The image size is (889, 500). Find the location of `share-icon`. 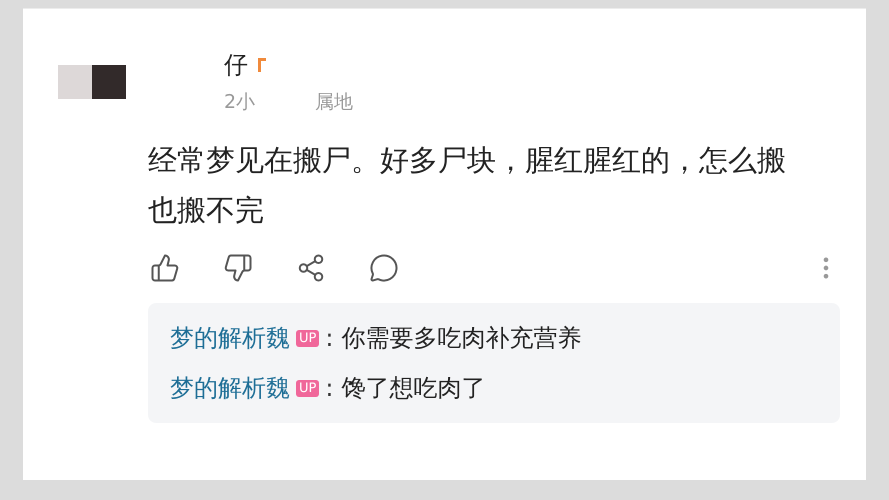

share-icon is located at coordinates (311, 268).